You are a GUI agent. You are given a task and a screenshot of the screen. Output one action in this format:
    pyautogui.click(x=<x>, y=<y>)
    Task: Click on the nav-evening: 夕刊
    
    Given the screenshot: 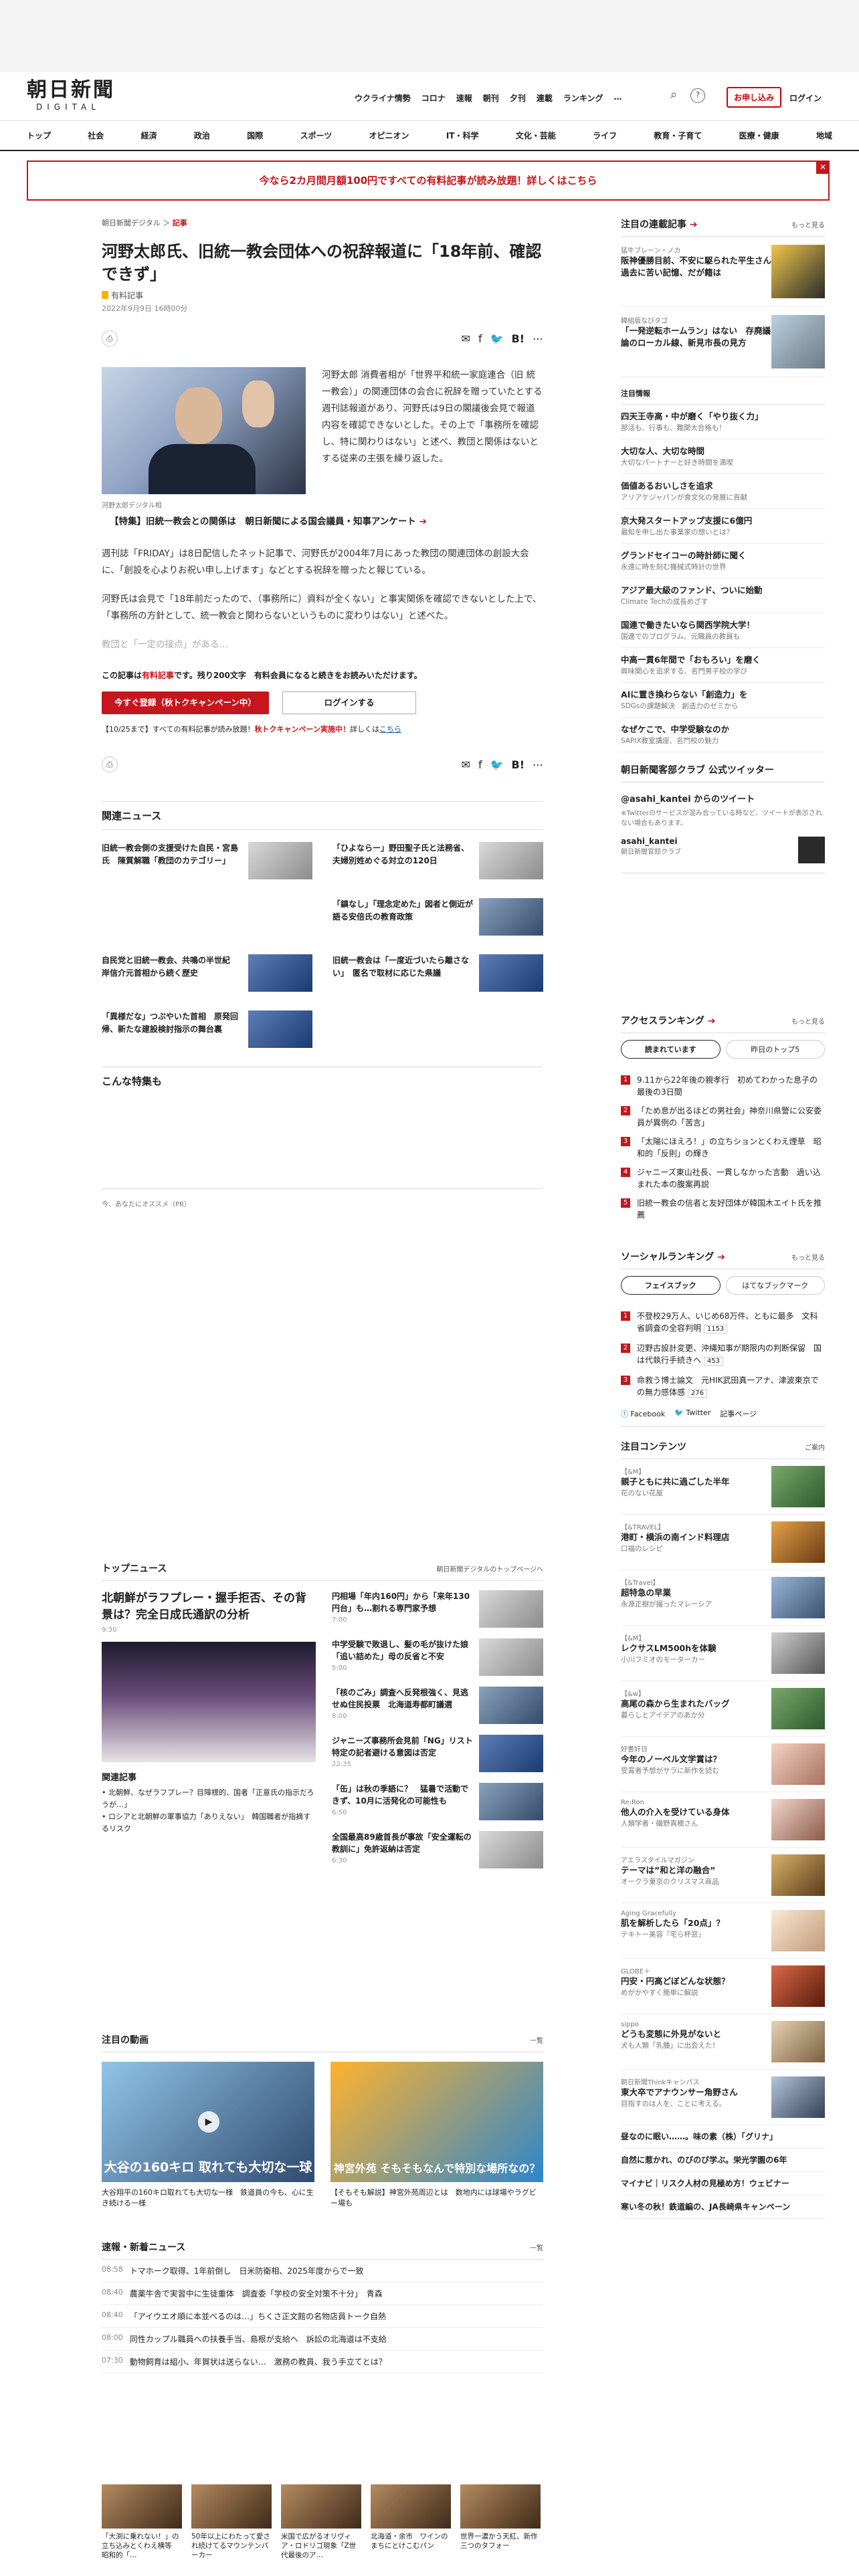 What is the action you would take?
    pyautogui.click(x=518, y=98)
    